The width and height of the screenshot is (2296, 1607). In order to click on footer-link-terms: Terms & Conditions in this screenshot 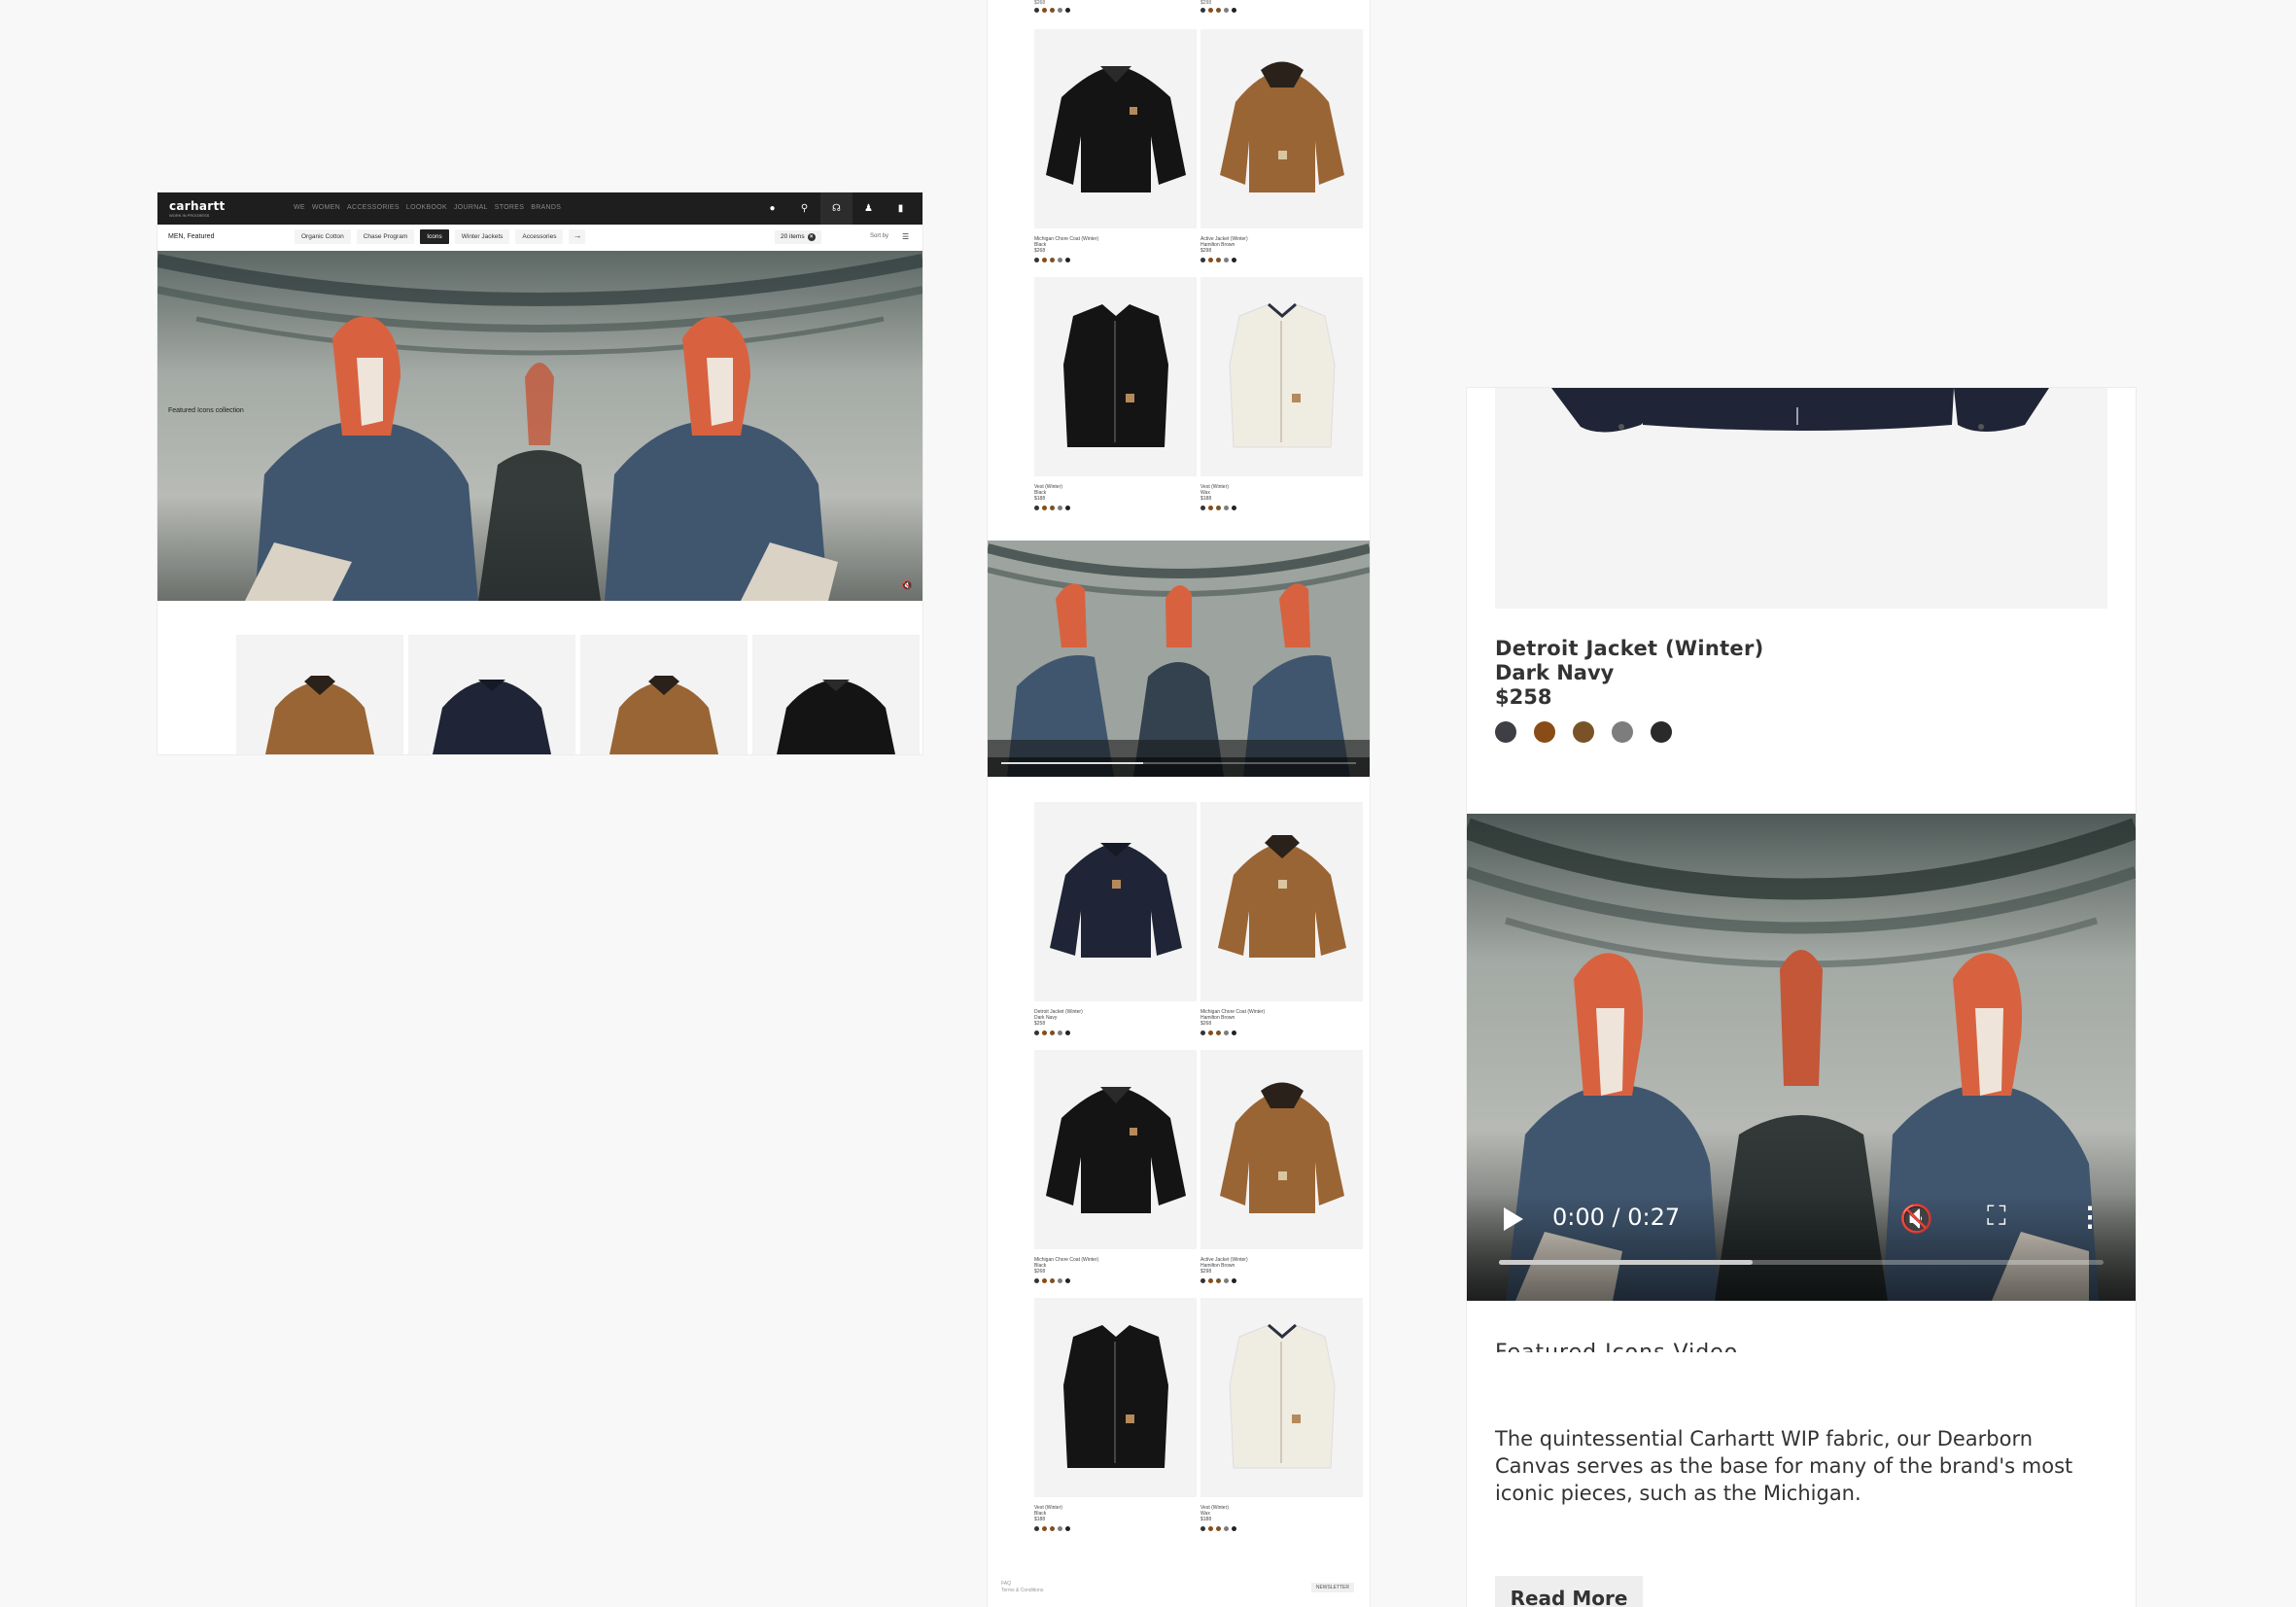, I will do `click(1022, 1591)`.